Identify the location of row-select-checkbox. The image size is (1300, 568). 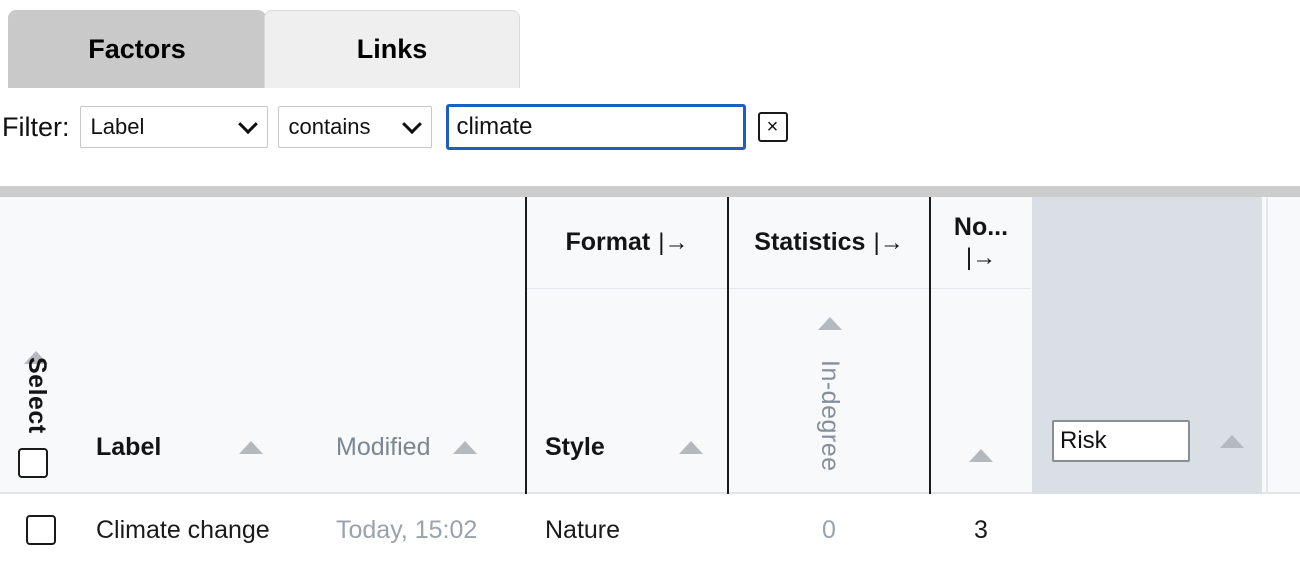
(41, 530).